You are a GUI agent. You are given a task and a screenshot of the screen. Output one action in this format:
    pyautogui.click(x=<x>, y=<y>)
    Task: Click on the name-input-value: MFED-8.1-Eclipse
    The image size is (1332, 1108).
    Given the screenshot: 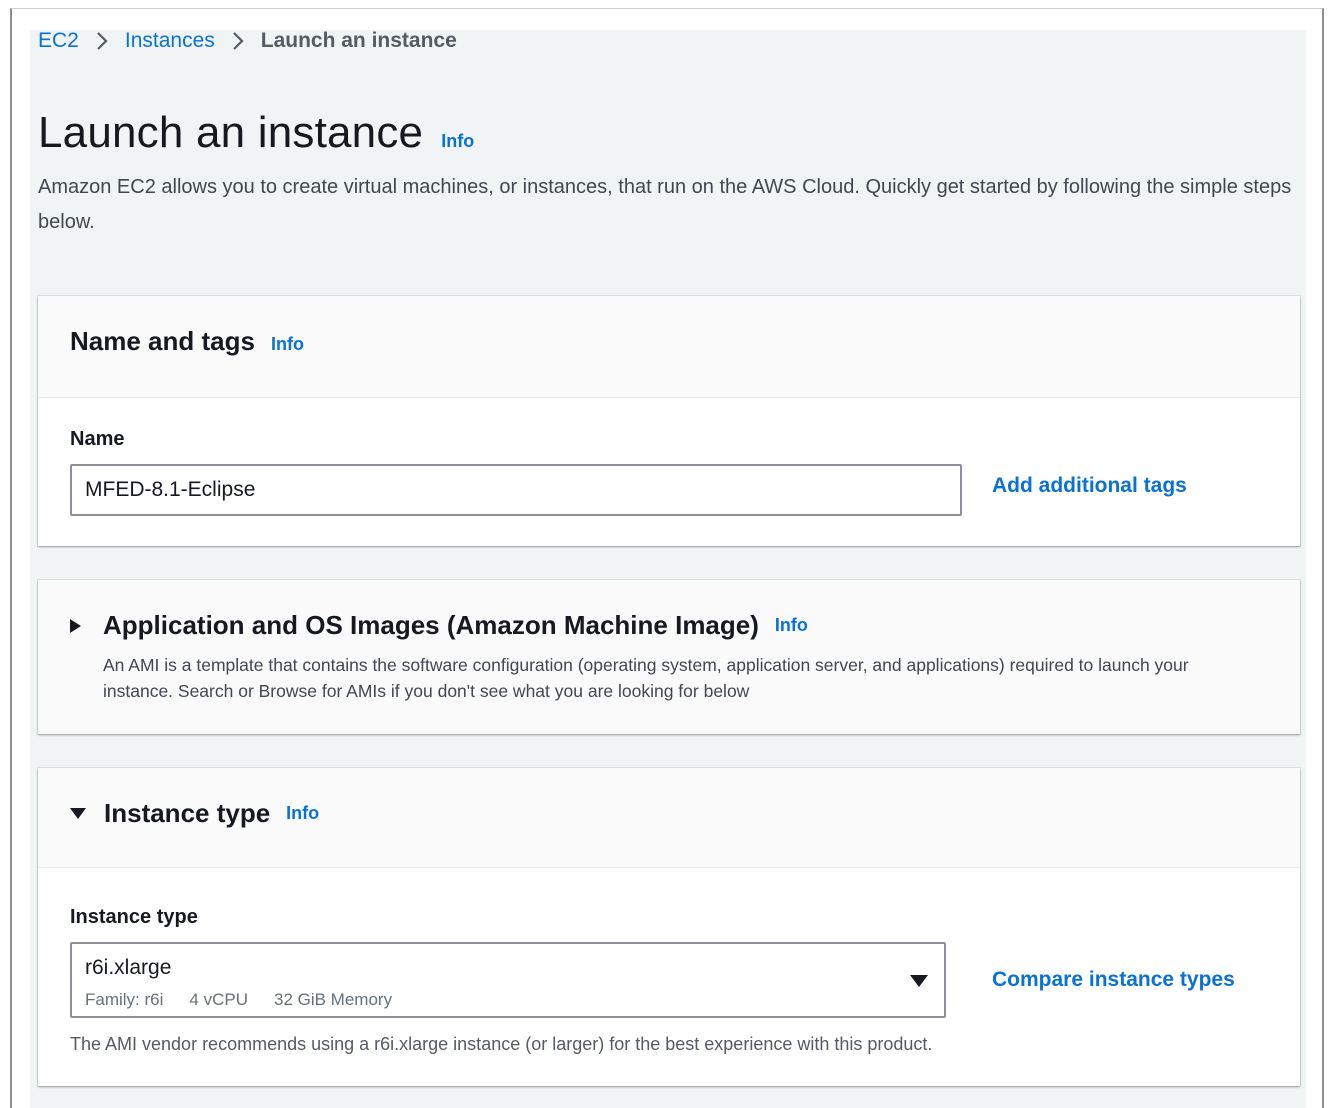 What is the action you would take?
    pyautogui.click(x=170, y=489)
    